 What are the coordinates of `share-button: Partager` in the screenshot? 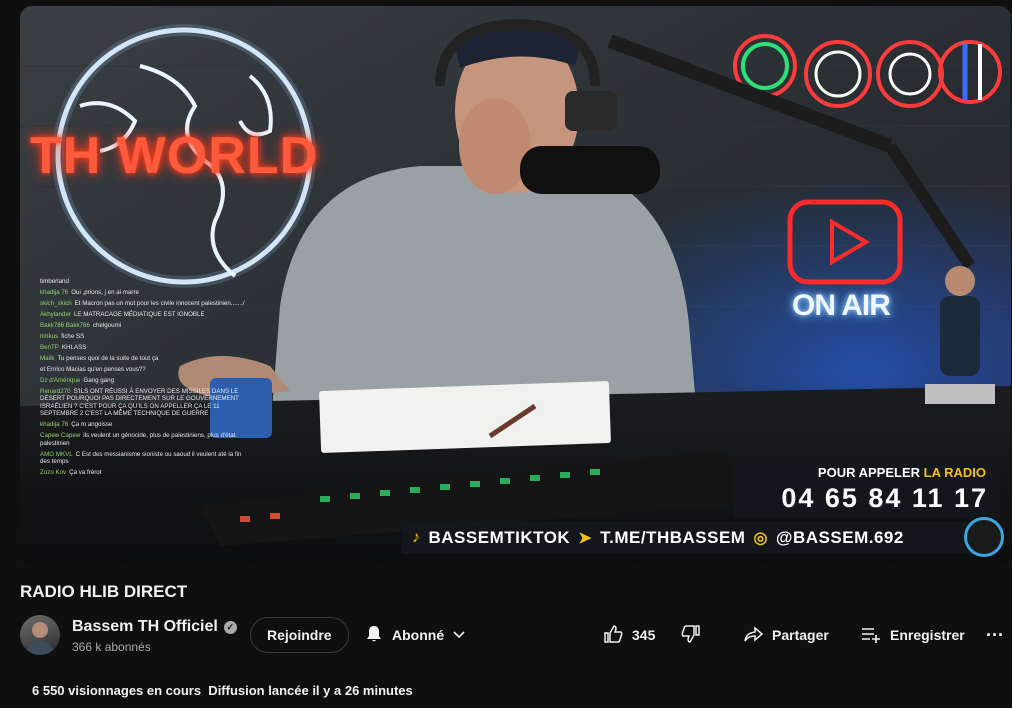 It's located at (785, 635).